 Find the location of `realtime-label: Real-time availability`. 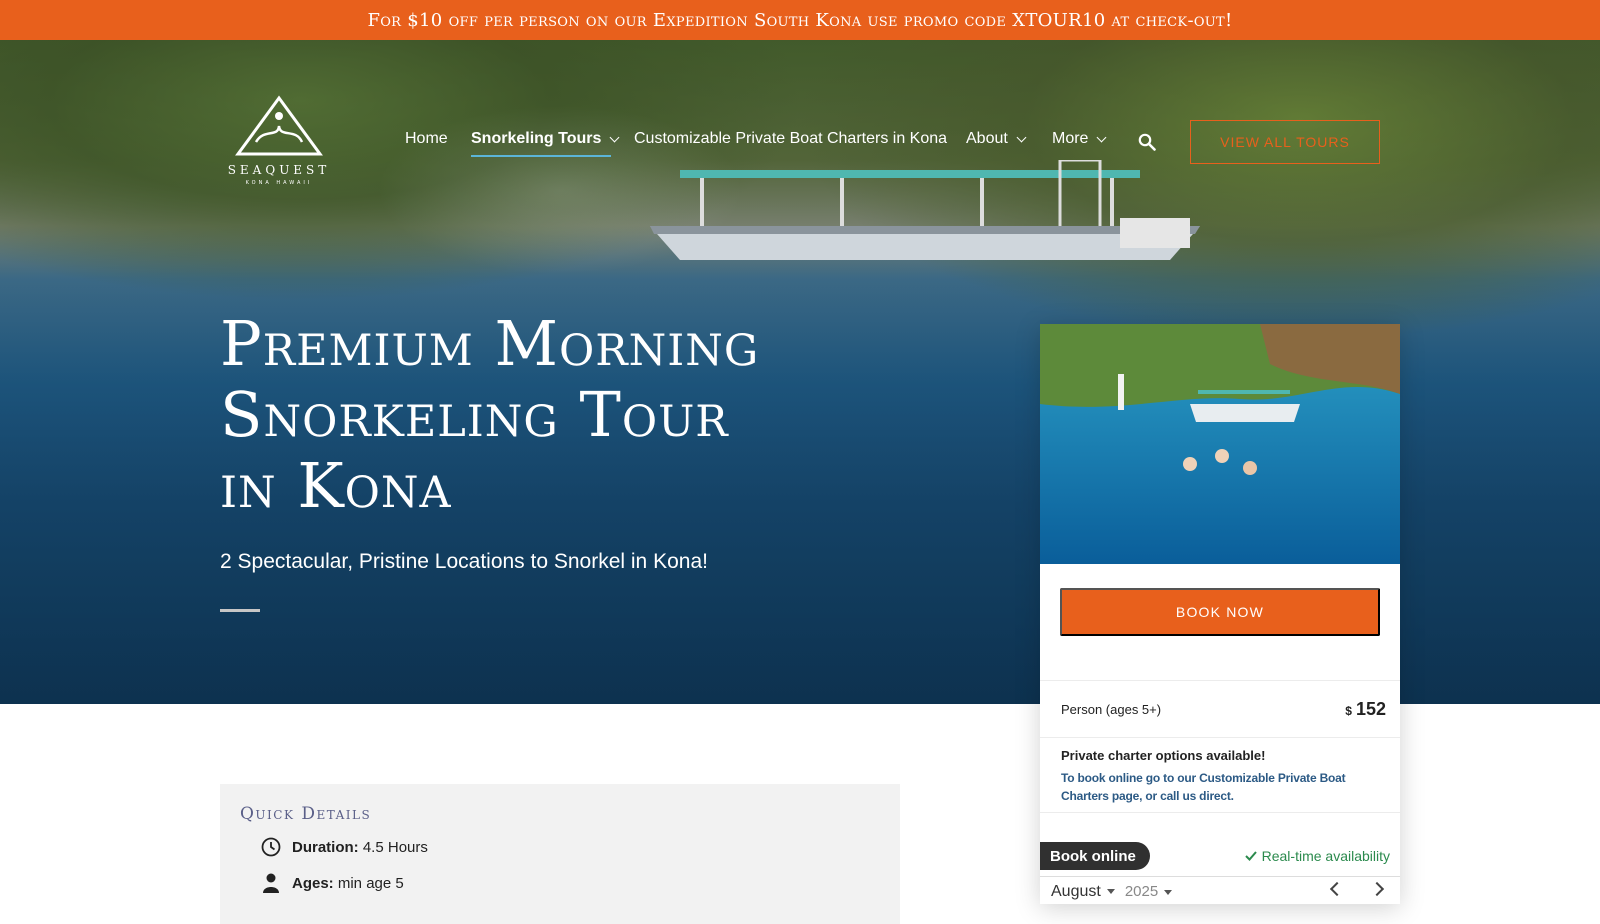

realtime-label: Real-time availability is located at coordinates (1325, 856).